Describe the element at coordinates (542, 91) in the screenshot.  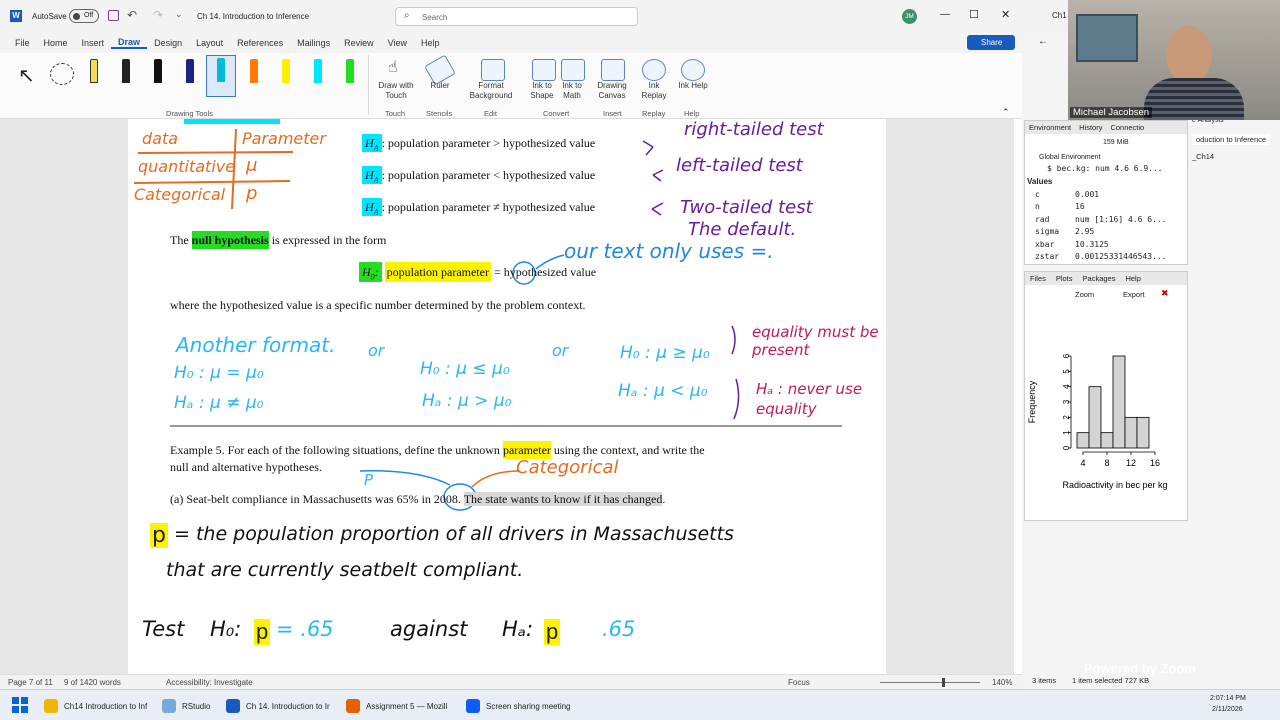
I see `ink-to-shape-button: Ink to Shape` at that location.